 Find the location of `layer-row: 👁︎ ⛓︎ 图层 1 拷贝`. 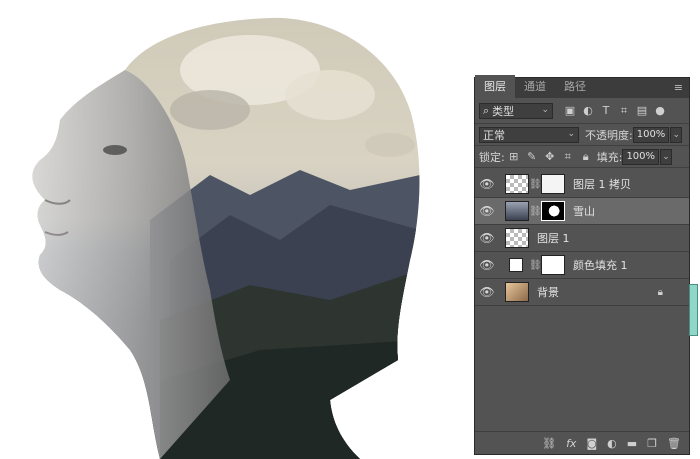

layer-row: 👁︎ ⛓︎ 图层 1 拷贝 is located at coordinates (582, 184).